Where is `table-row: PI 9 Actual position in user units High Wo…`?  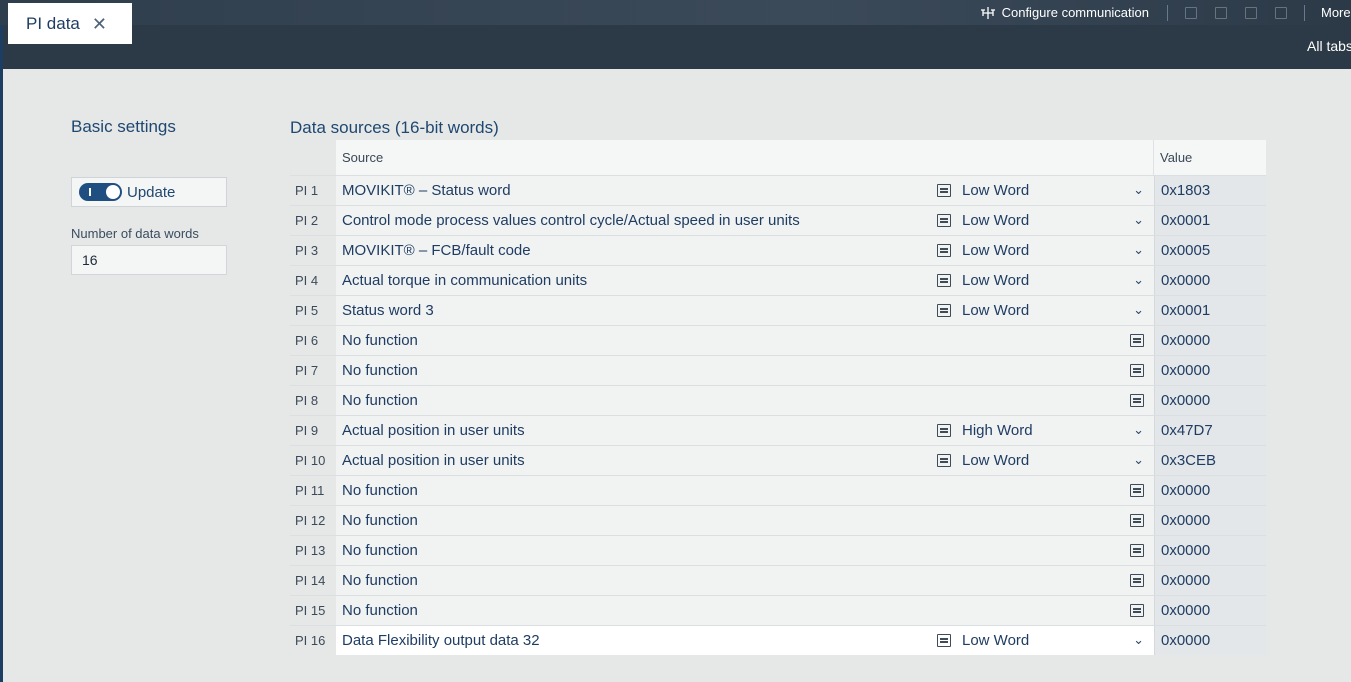
table-row: PI 9 Actual position in user units High Wo… is located at coordinates (778, 430).